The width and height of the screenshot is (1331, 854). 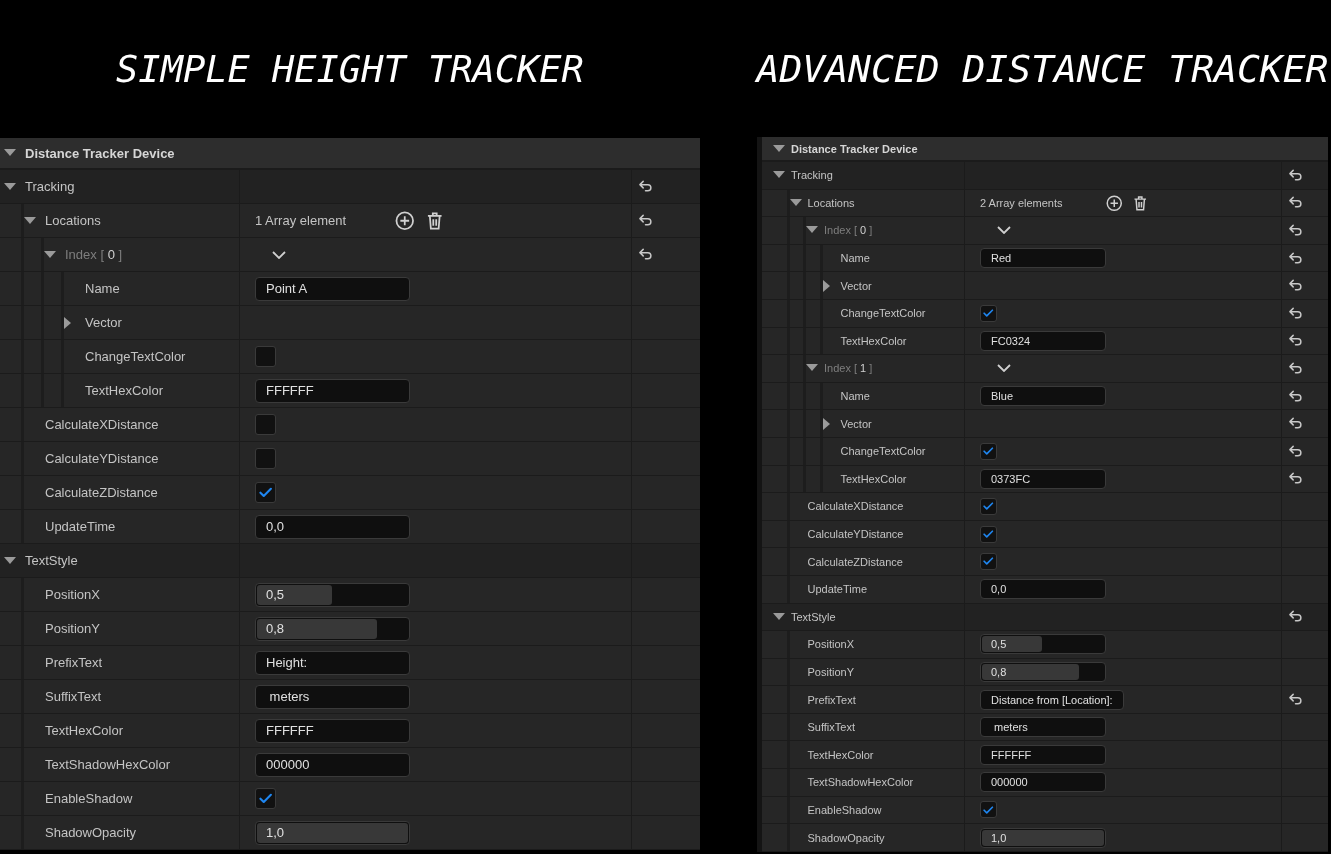 What do you see at coordinates (1043, 340) in the screenshot?
I see `text-field: FC0324` at bounding box center [1043, 340].